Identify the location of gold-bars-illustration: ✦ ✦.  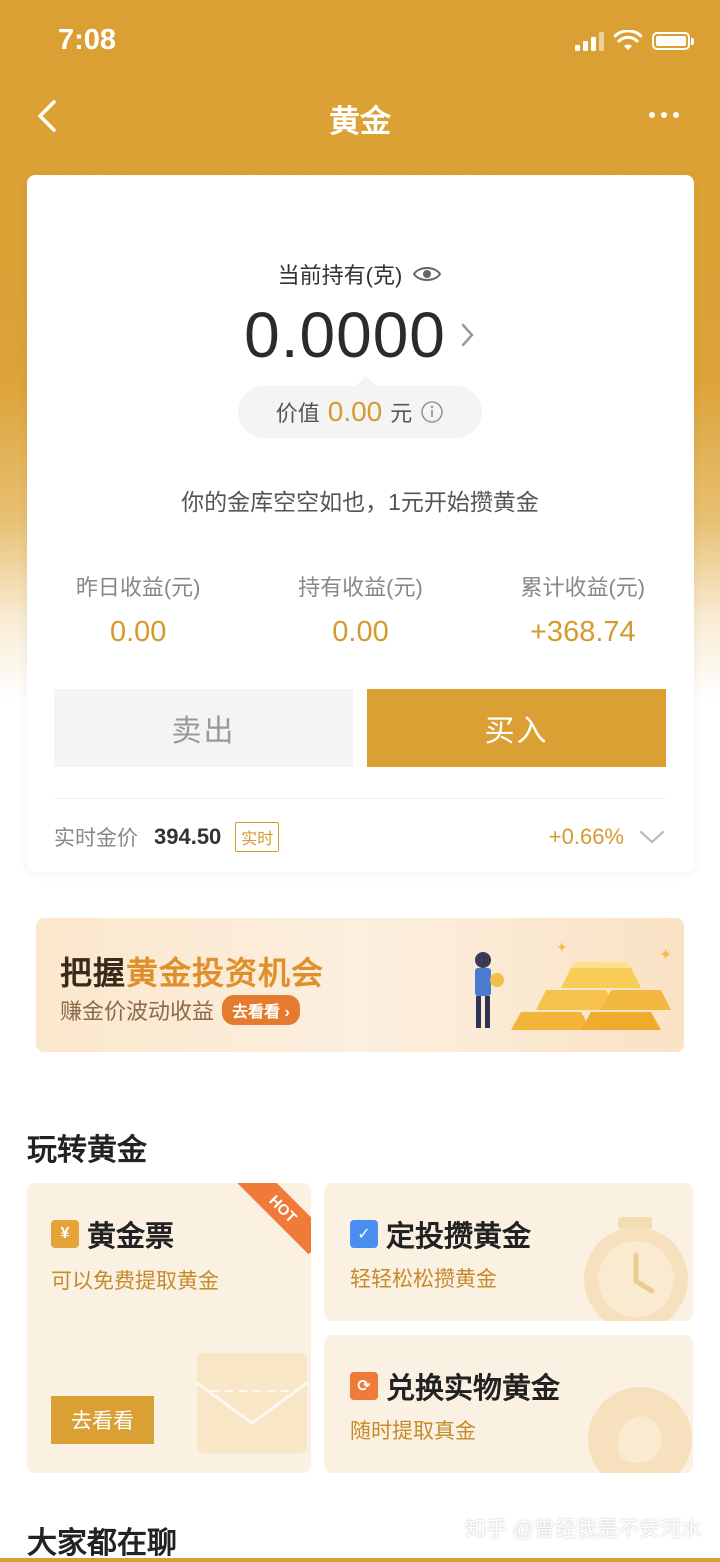
(573, 984).